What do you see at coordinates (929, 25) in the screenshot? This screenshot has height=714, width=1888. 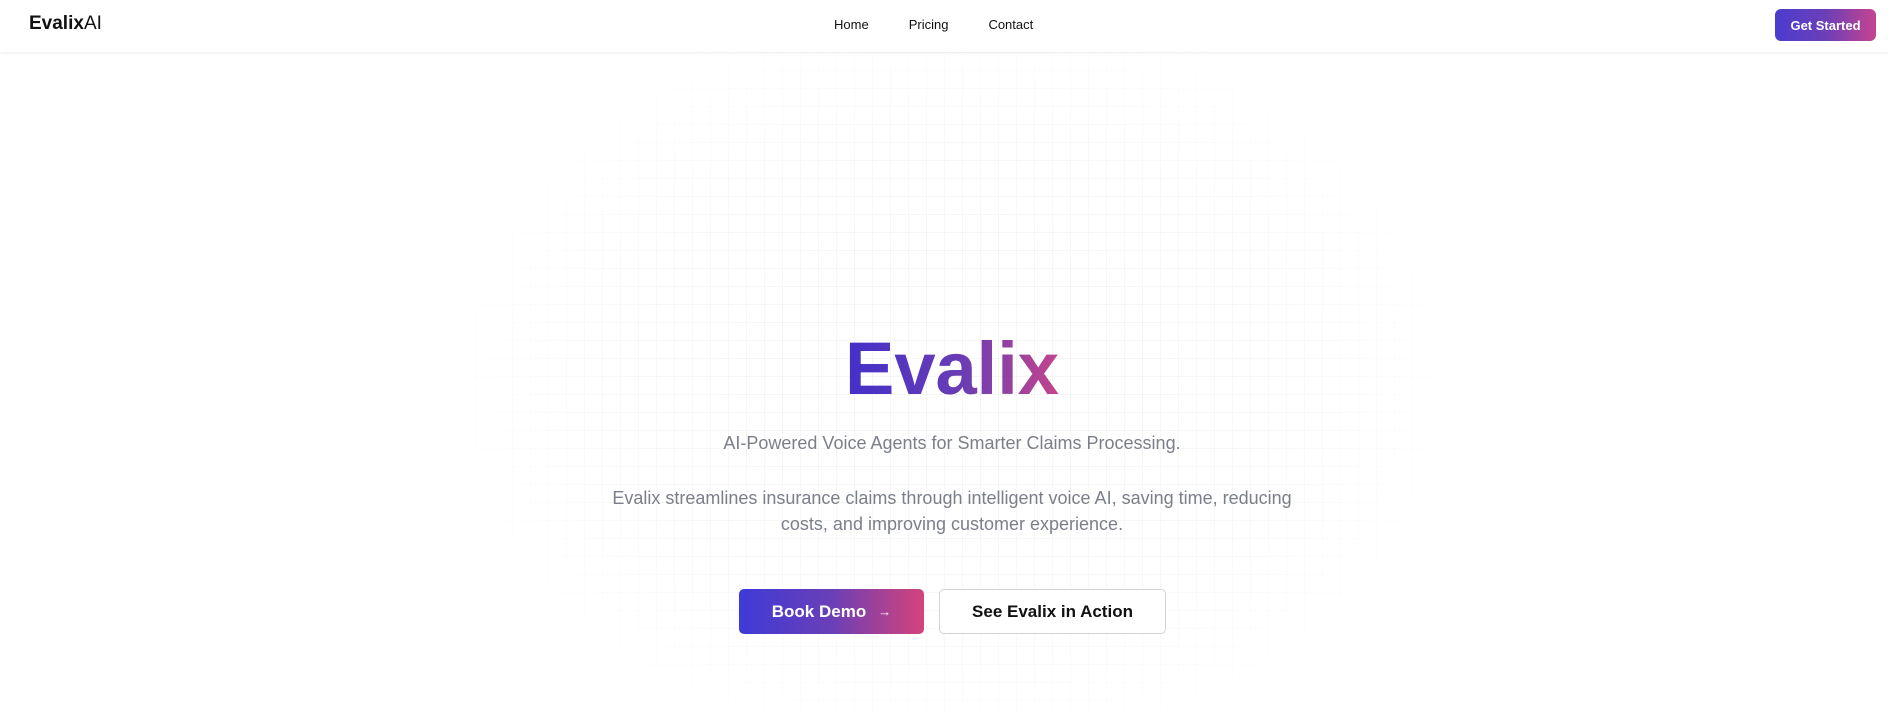 I see `nav-link-pricing: Pricing` at bounding box center [929, 25].